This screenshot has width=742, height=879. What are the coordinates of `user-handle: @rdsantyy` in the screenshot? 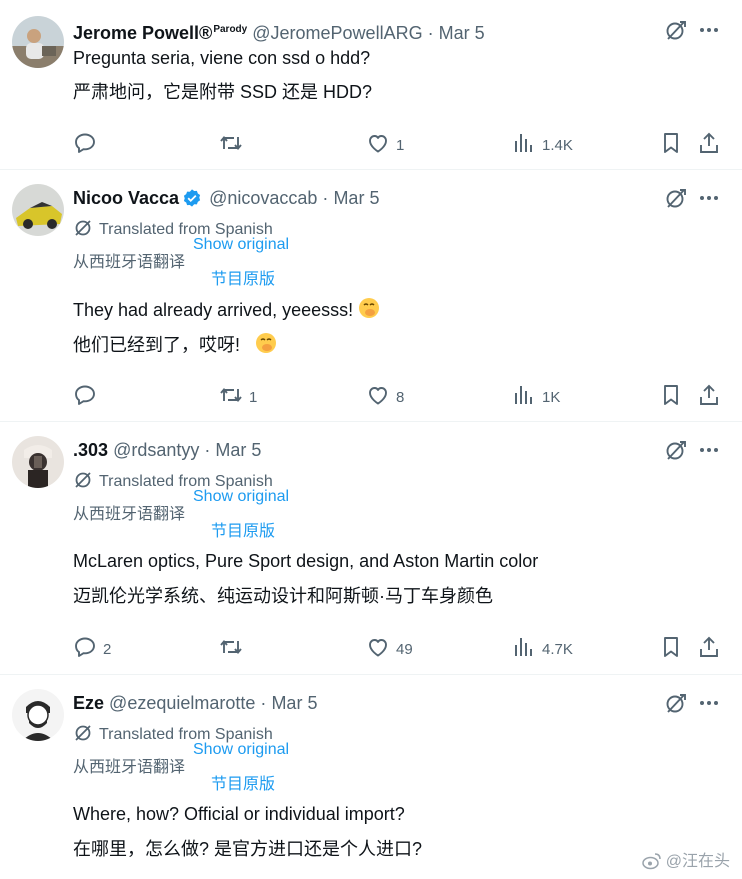 It's located at (156, 450).